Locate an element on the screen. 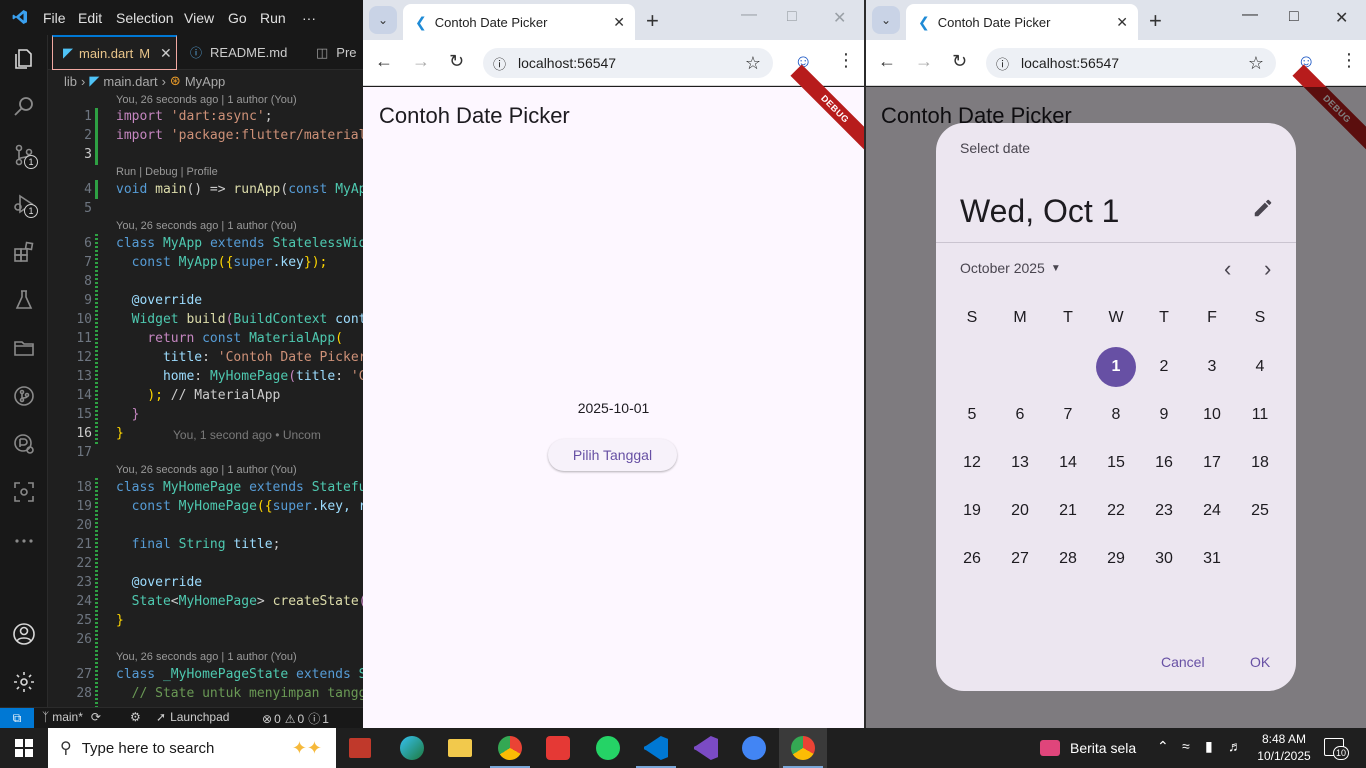 The width and height of the screenshot is (1366, 768). new-tab-icon: + is located at coordinates (652, 21).